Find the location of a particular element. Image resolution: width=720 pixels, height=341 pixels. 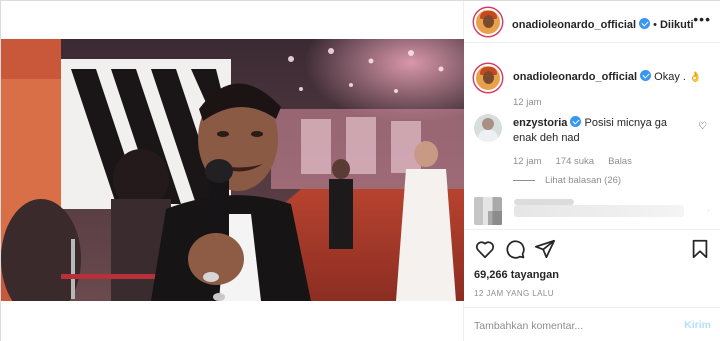

blurred-comment: . is located at coordinates (594, 211).